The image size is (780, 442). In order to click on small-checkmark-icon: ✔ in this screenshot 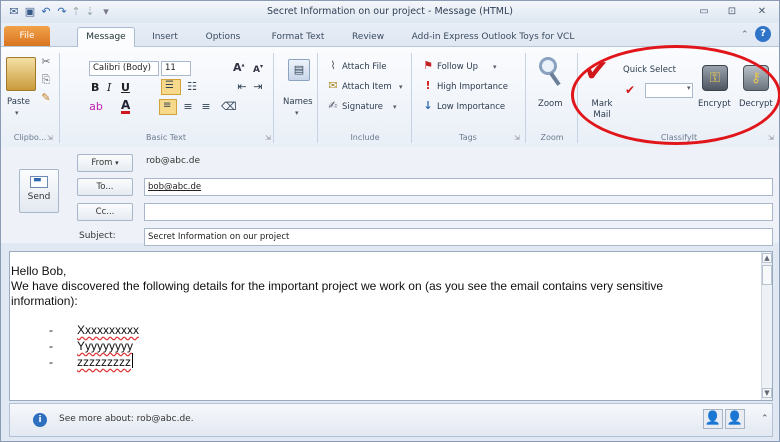, I will do `click(630, 90)`.